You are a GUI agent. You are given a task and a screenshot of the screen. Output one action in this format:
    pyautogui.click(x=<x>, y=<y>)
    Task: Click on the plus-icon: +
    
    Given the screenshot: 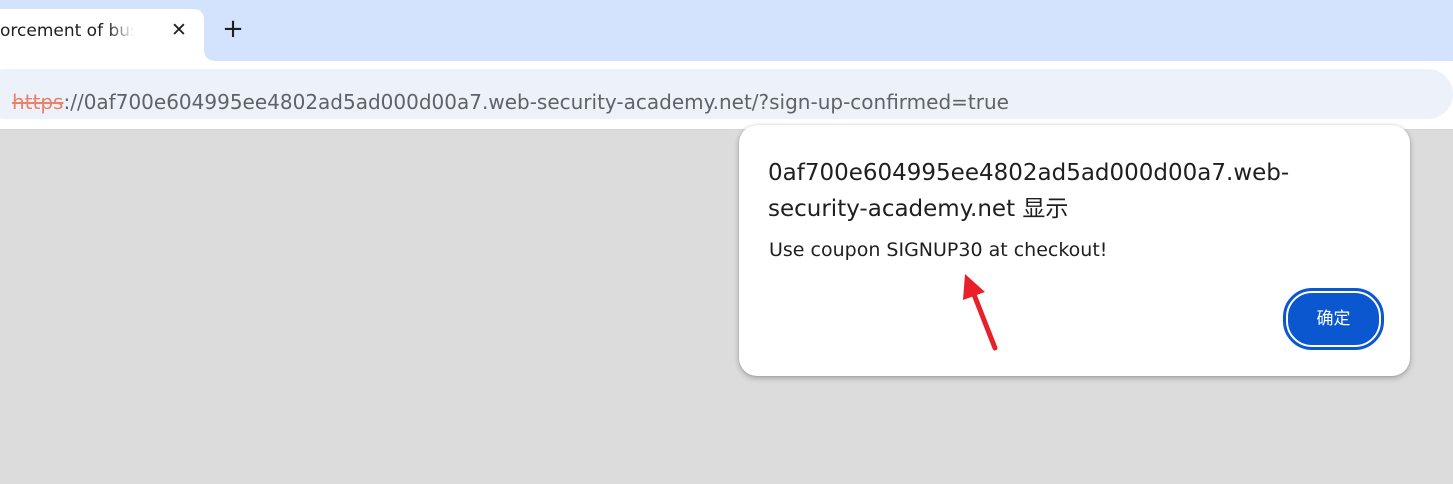 What is the action you would take?
    pyautogui.click(x=233, y=29)
    